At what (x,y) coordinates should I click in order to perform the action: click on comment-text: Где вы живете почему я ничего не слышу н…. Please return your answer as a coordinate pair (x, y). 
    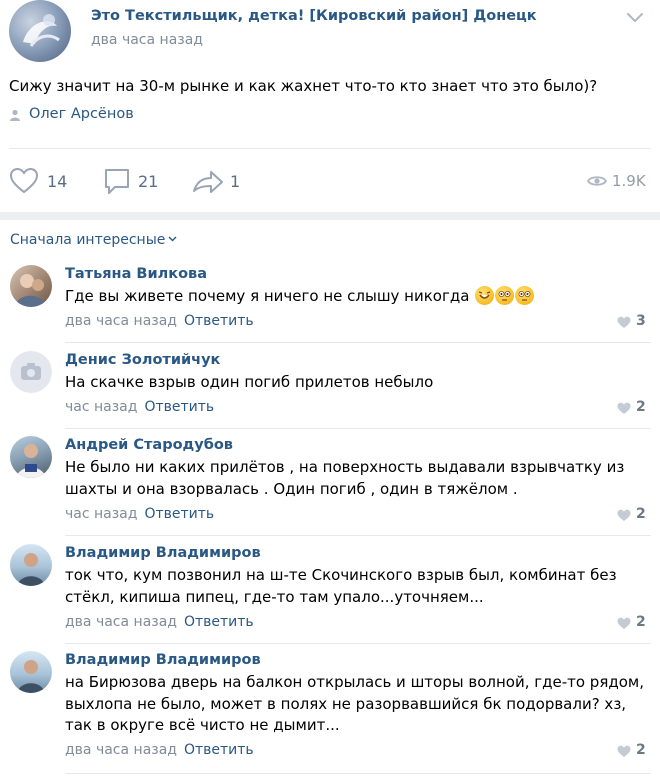
    Looking at the image, I should click on (357, 297).